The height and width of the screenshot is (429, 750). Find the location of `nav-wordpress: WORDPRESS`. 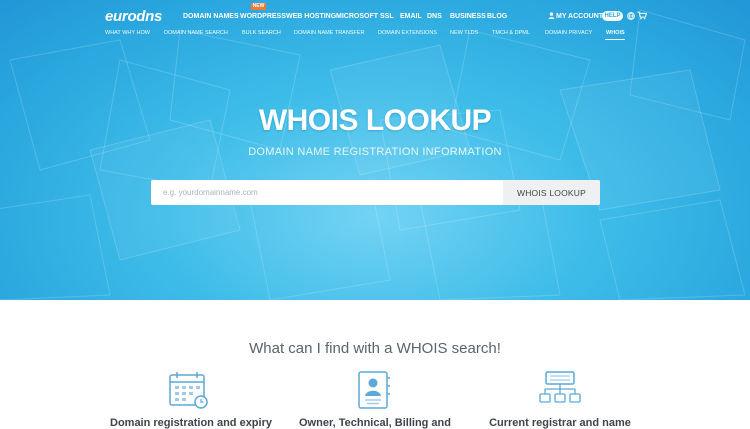

nav-wordpress: WORDPRESS is located at coordinates (263, 16).